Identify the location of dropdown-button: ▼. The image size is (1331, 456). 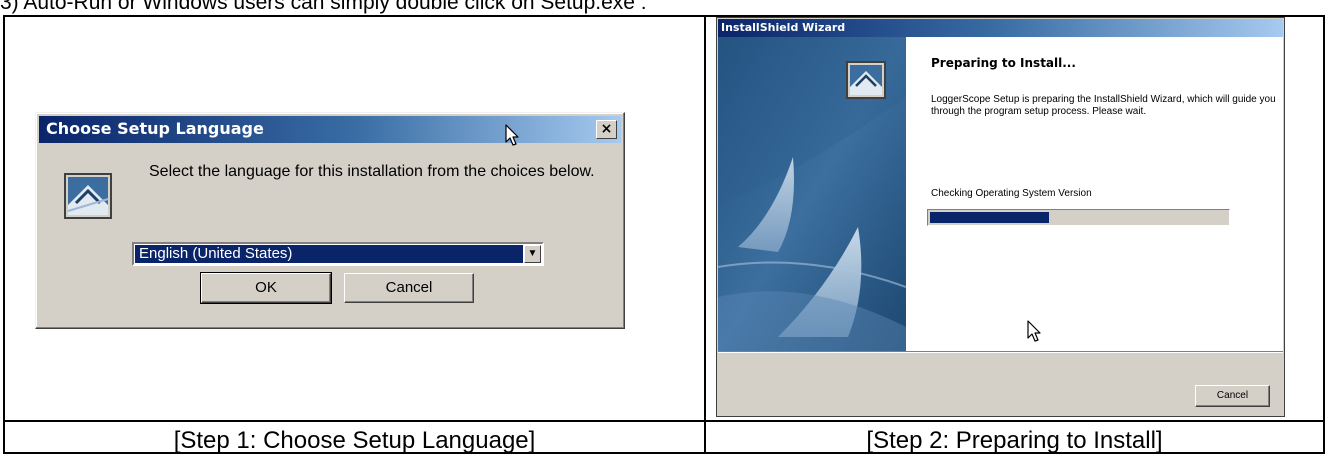
(532, 254).